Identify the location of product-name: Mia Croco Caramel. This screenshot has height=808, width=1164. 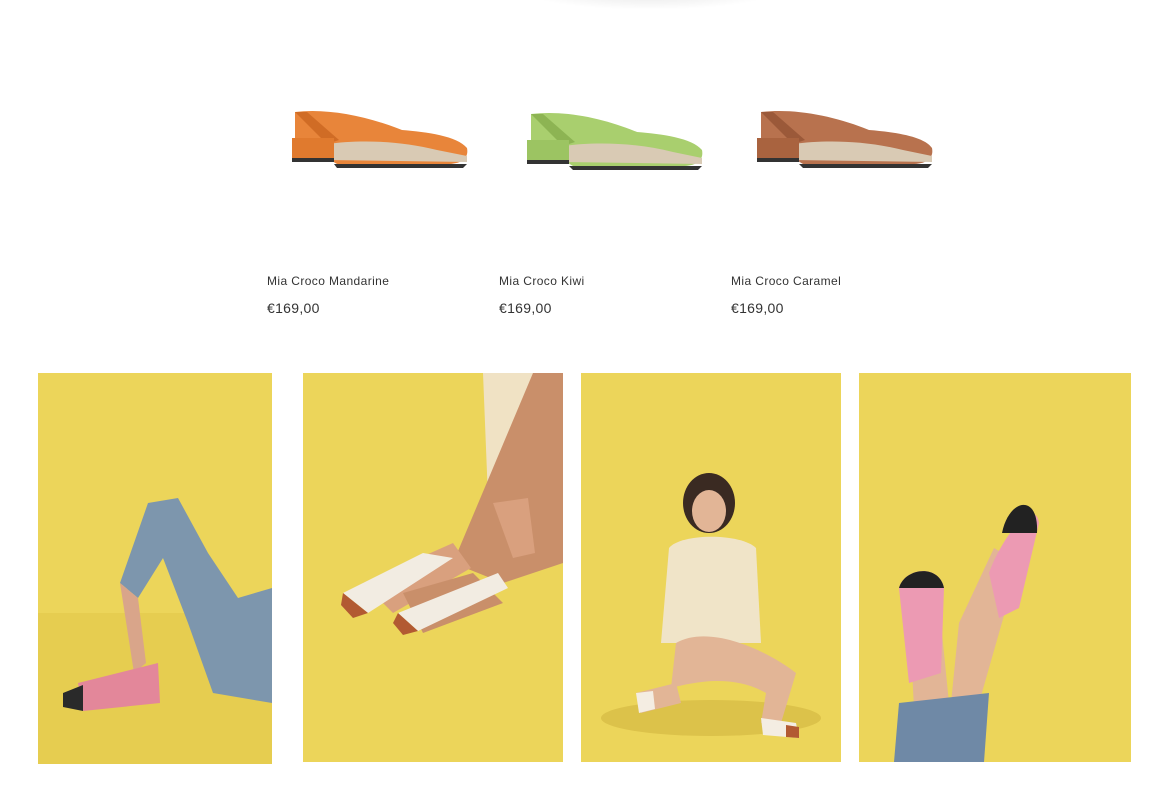
(786, 281).